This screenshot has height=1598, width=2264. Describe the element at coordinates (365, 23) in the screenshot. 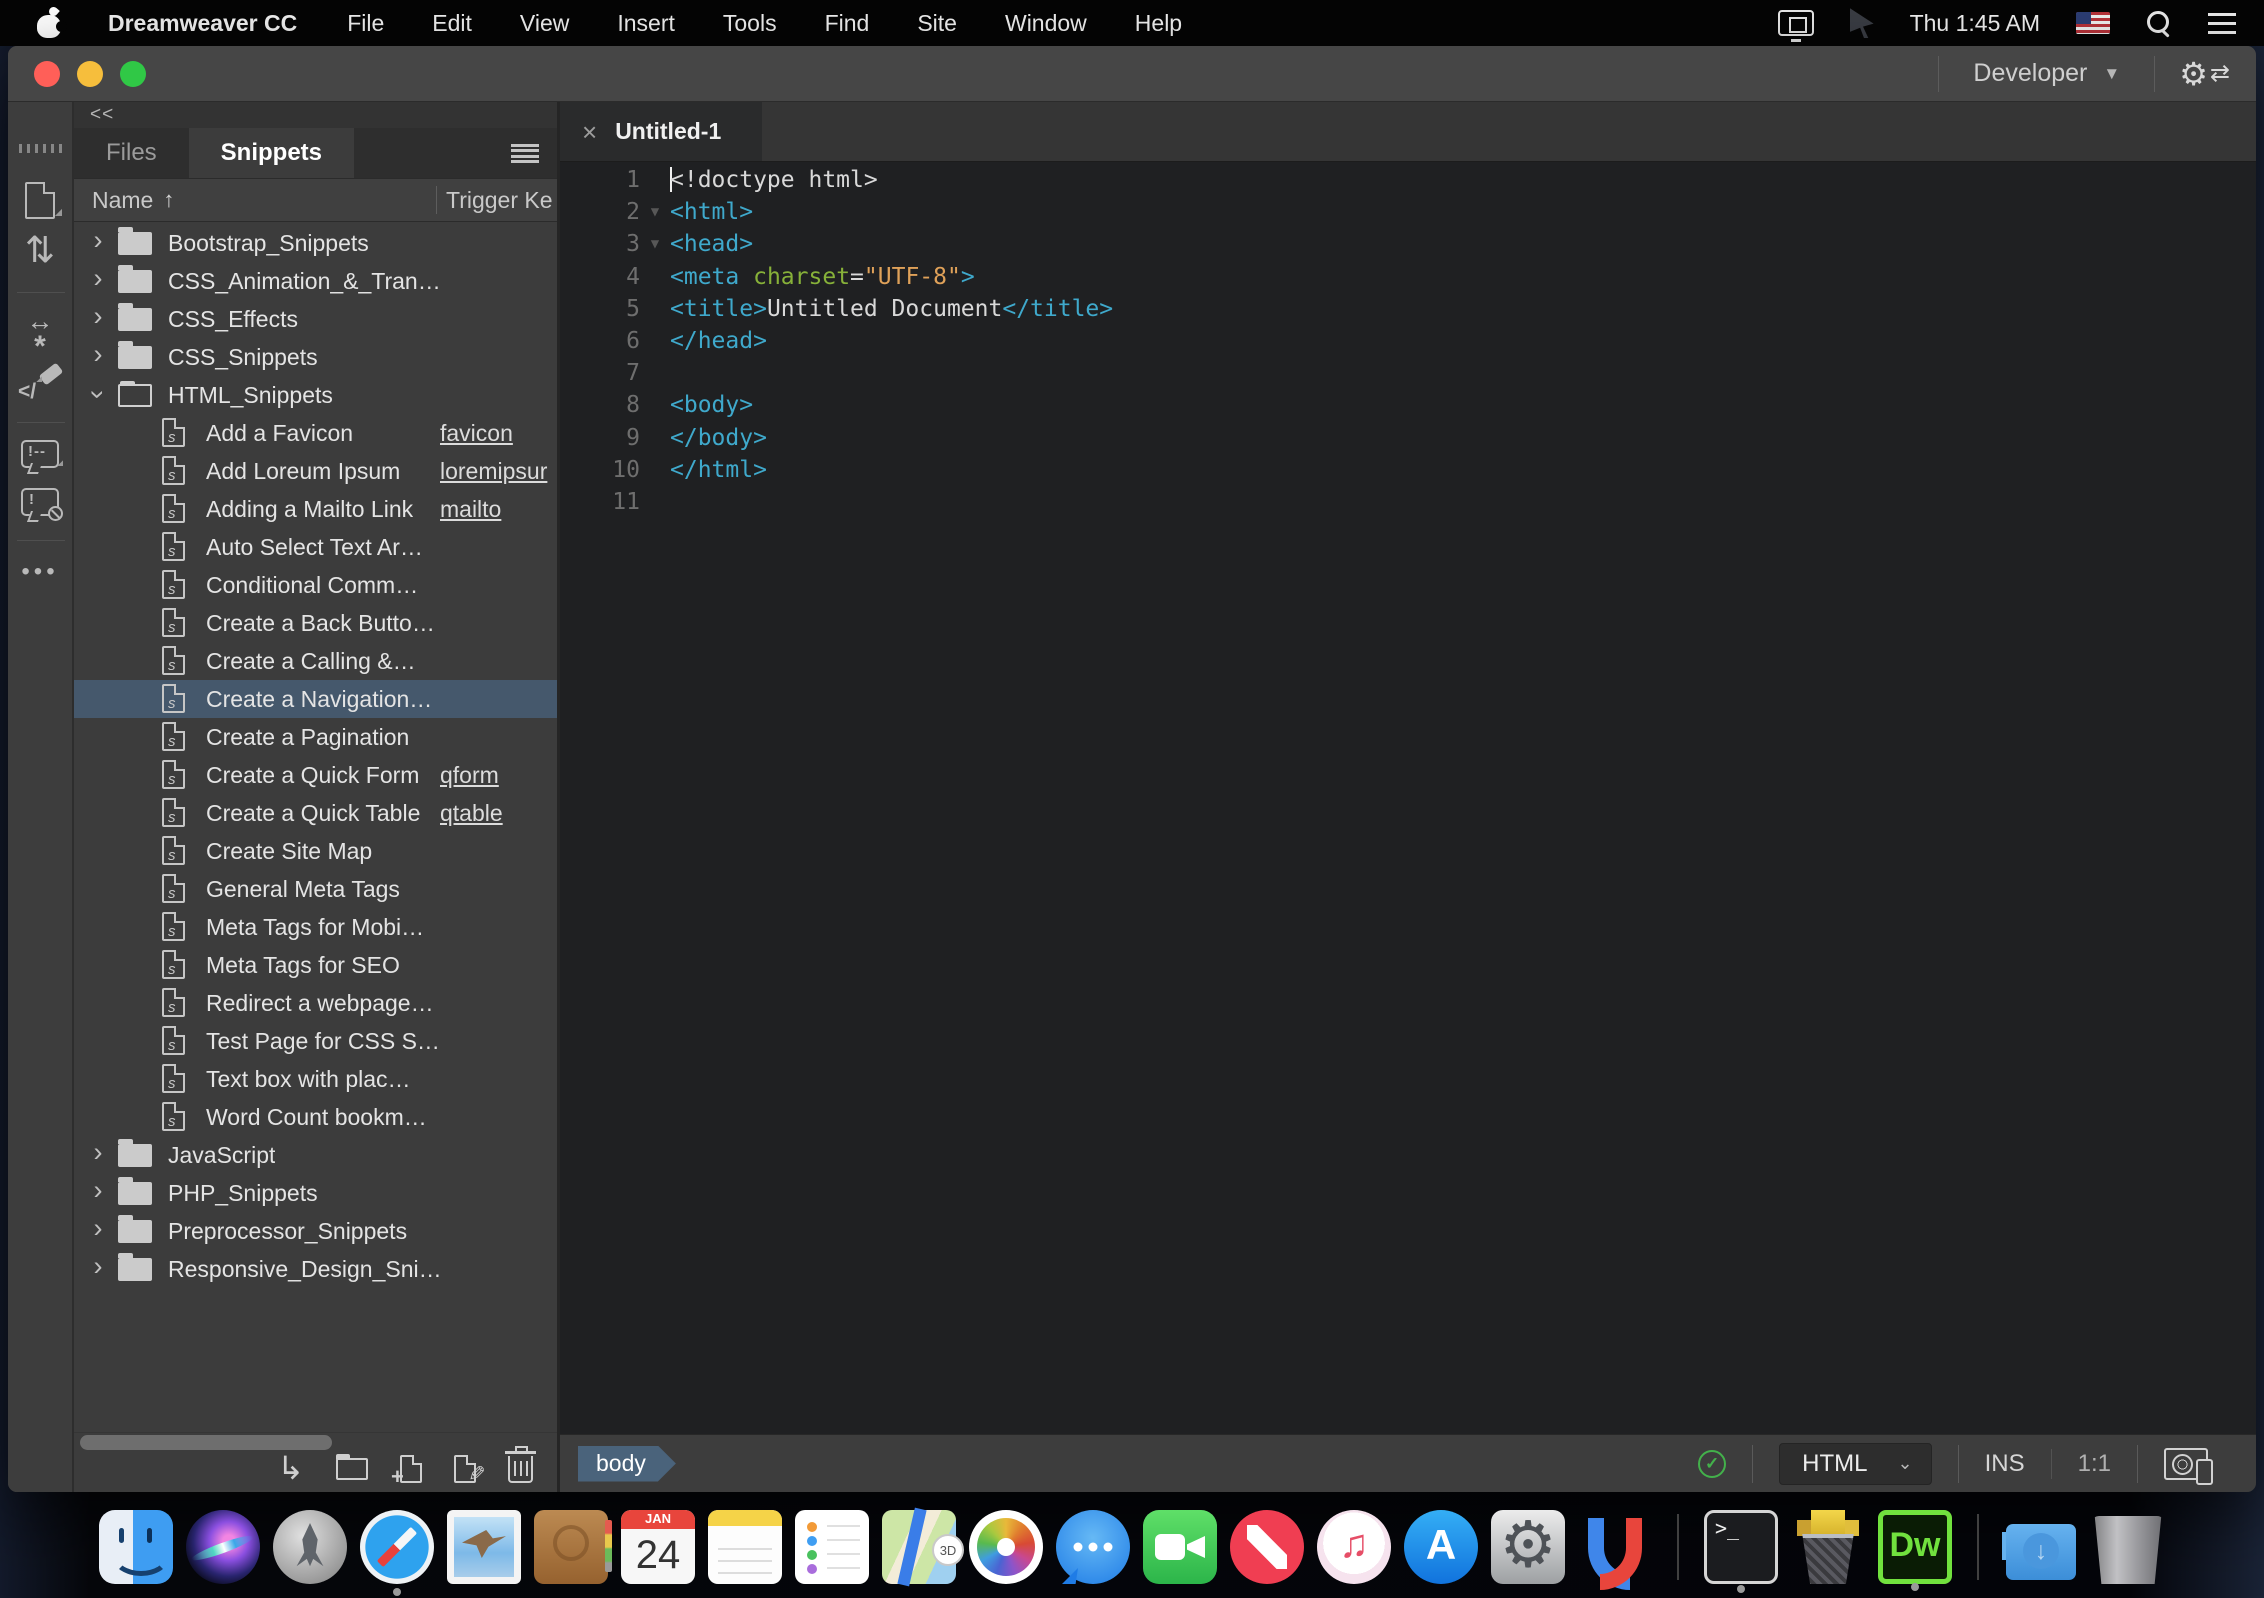

I see `menu-file: File` at that location.